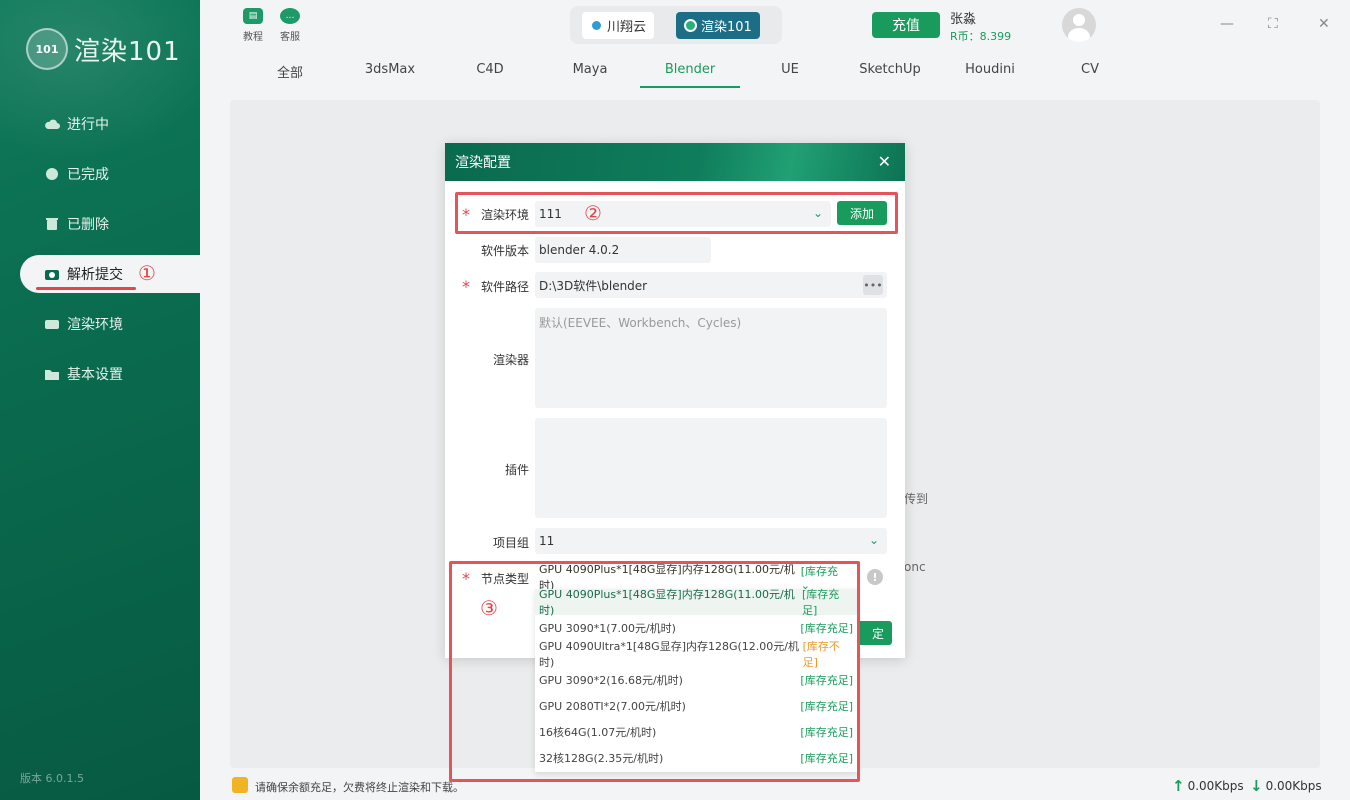  What do you see at coordinates (504, 251) in the screenshot?
I see `version-label: 软件版本` at bounding box center [504, 251].